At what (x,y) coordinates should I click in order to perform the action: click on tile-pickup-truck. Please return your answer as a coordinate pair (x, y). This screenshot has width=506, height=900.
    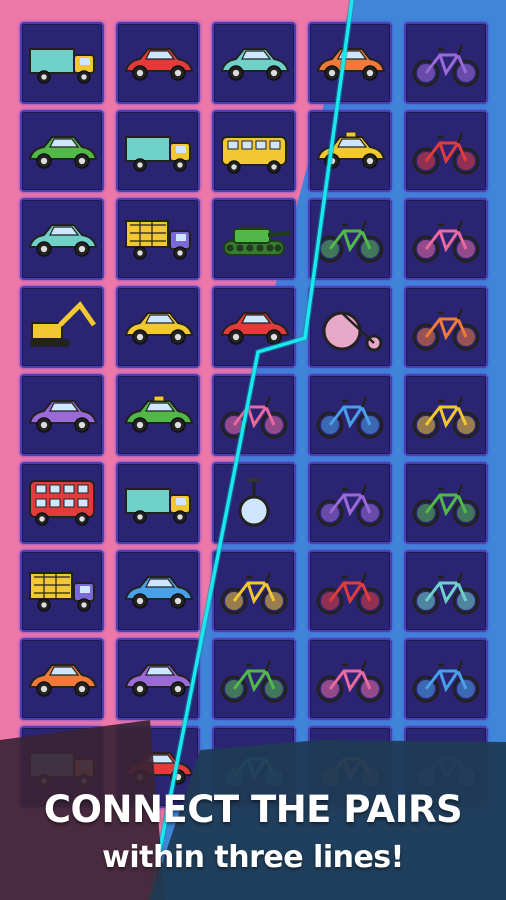
    Looking at the image, I should click on (158, 151).